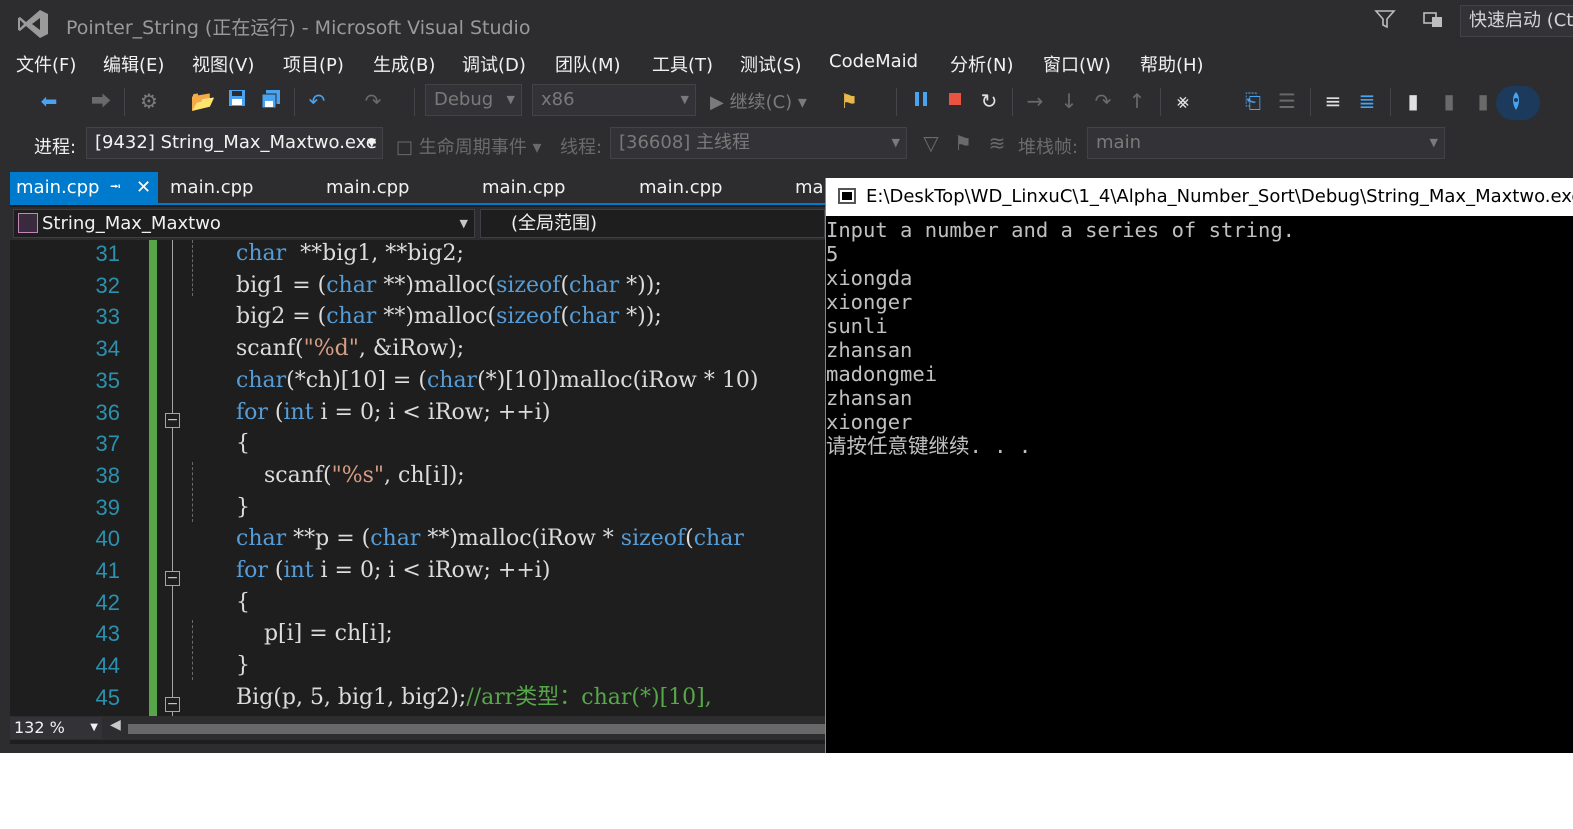 This screenshot has width=1573, height=829. Describe the element at coordinates (281, 317) in the screenshot. I see `code-token: big2 = (` at that location.